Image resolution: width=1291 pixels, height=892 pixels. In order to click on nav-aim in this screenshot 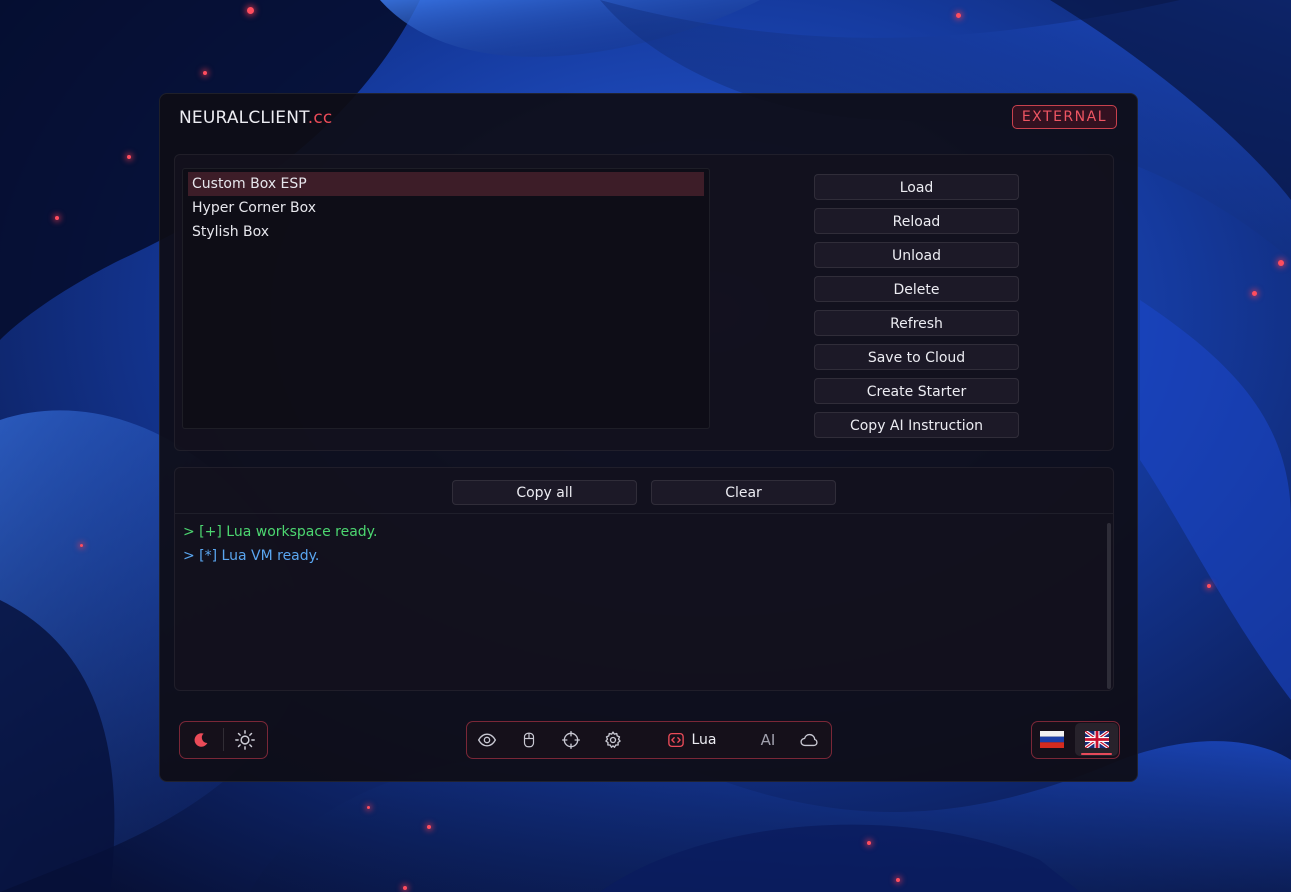, I will do `click(571, 739)`.